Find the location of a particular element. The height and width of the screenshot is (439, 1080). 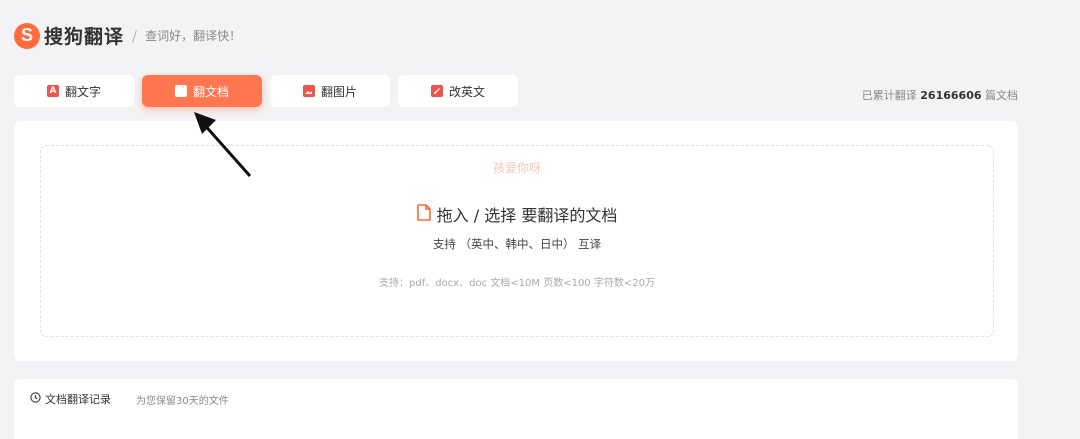

edit-english-icon is located at coordinates (436, 91).